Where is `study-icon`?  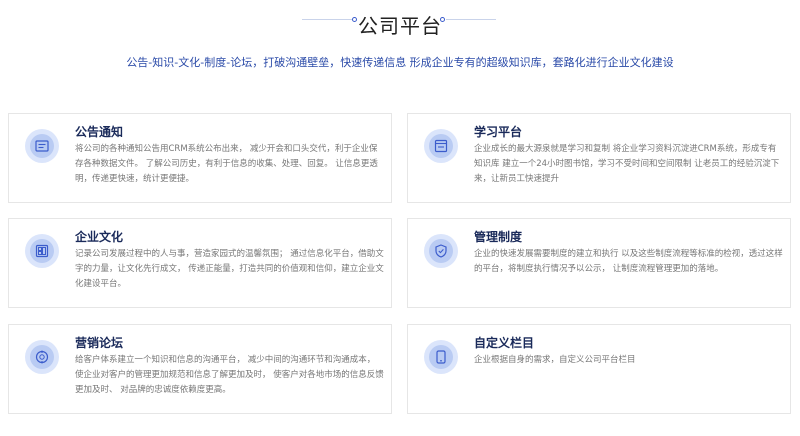
study-icon is located at coordinates (441, 146).